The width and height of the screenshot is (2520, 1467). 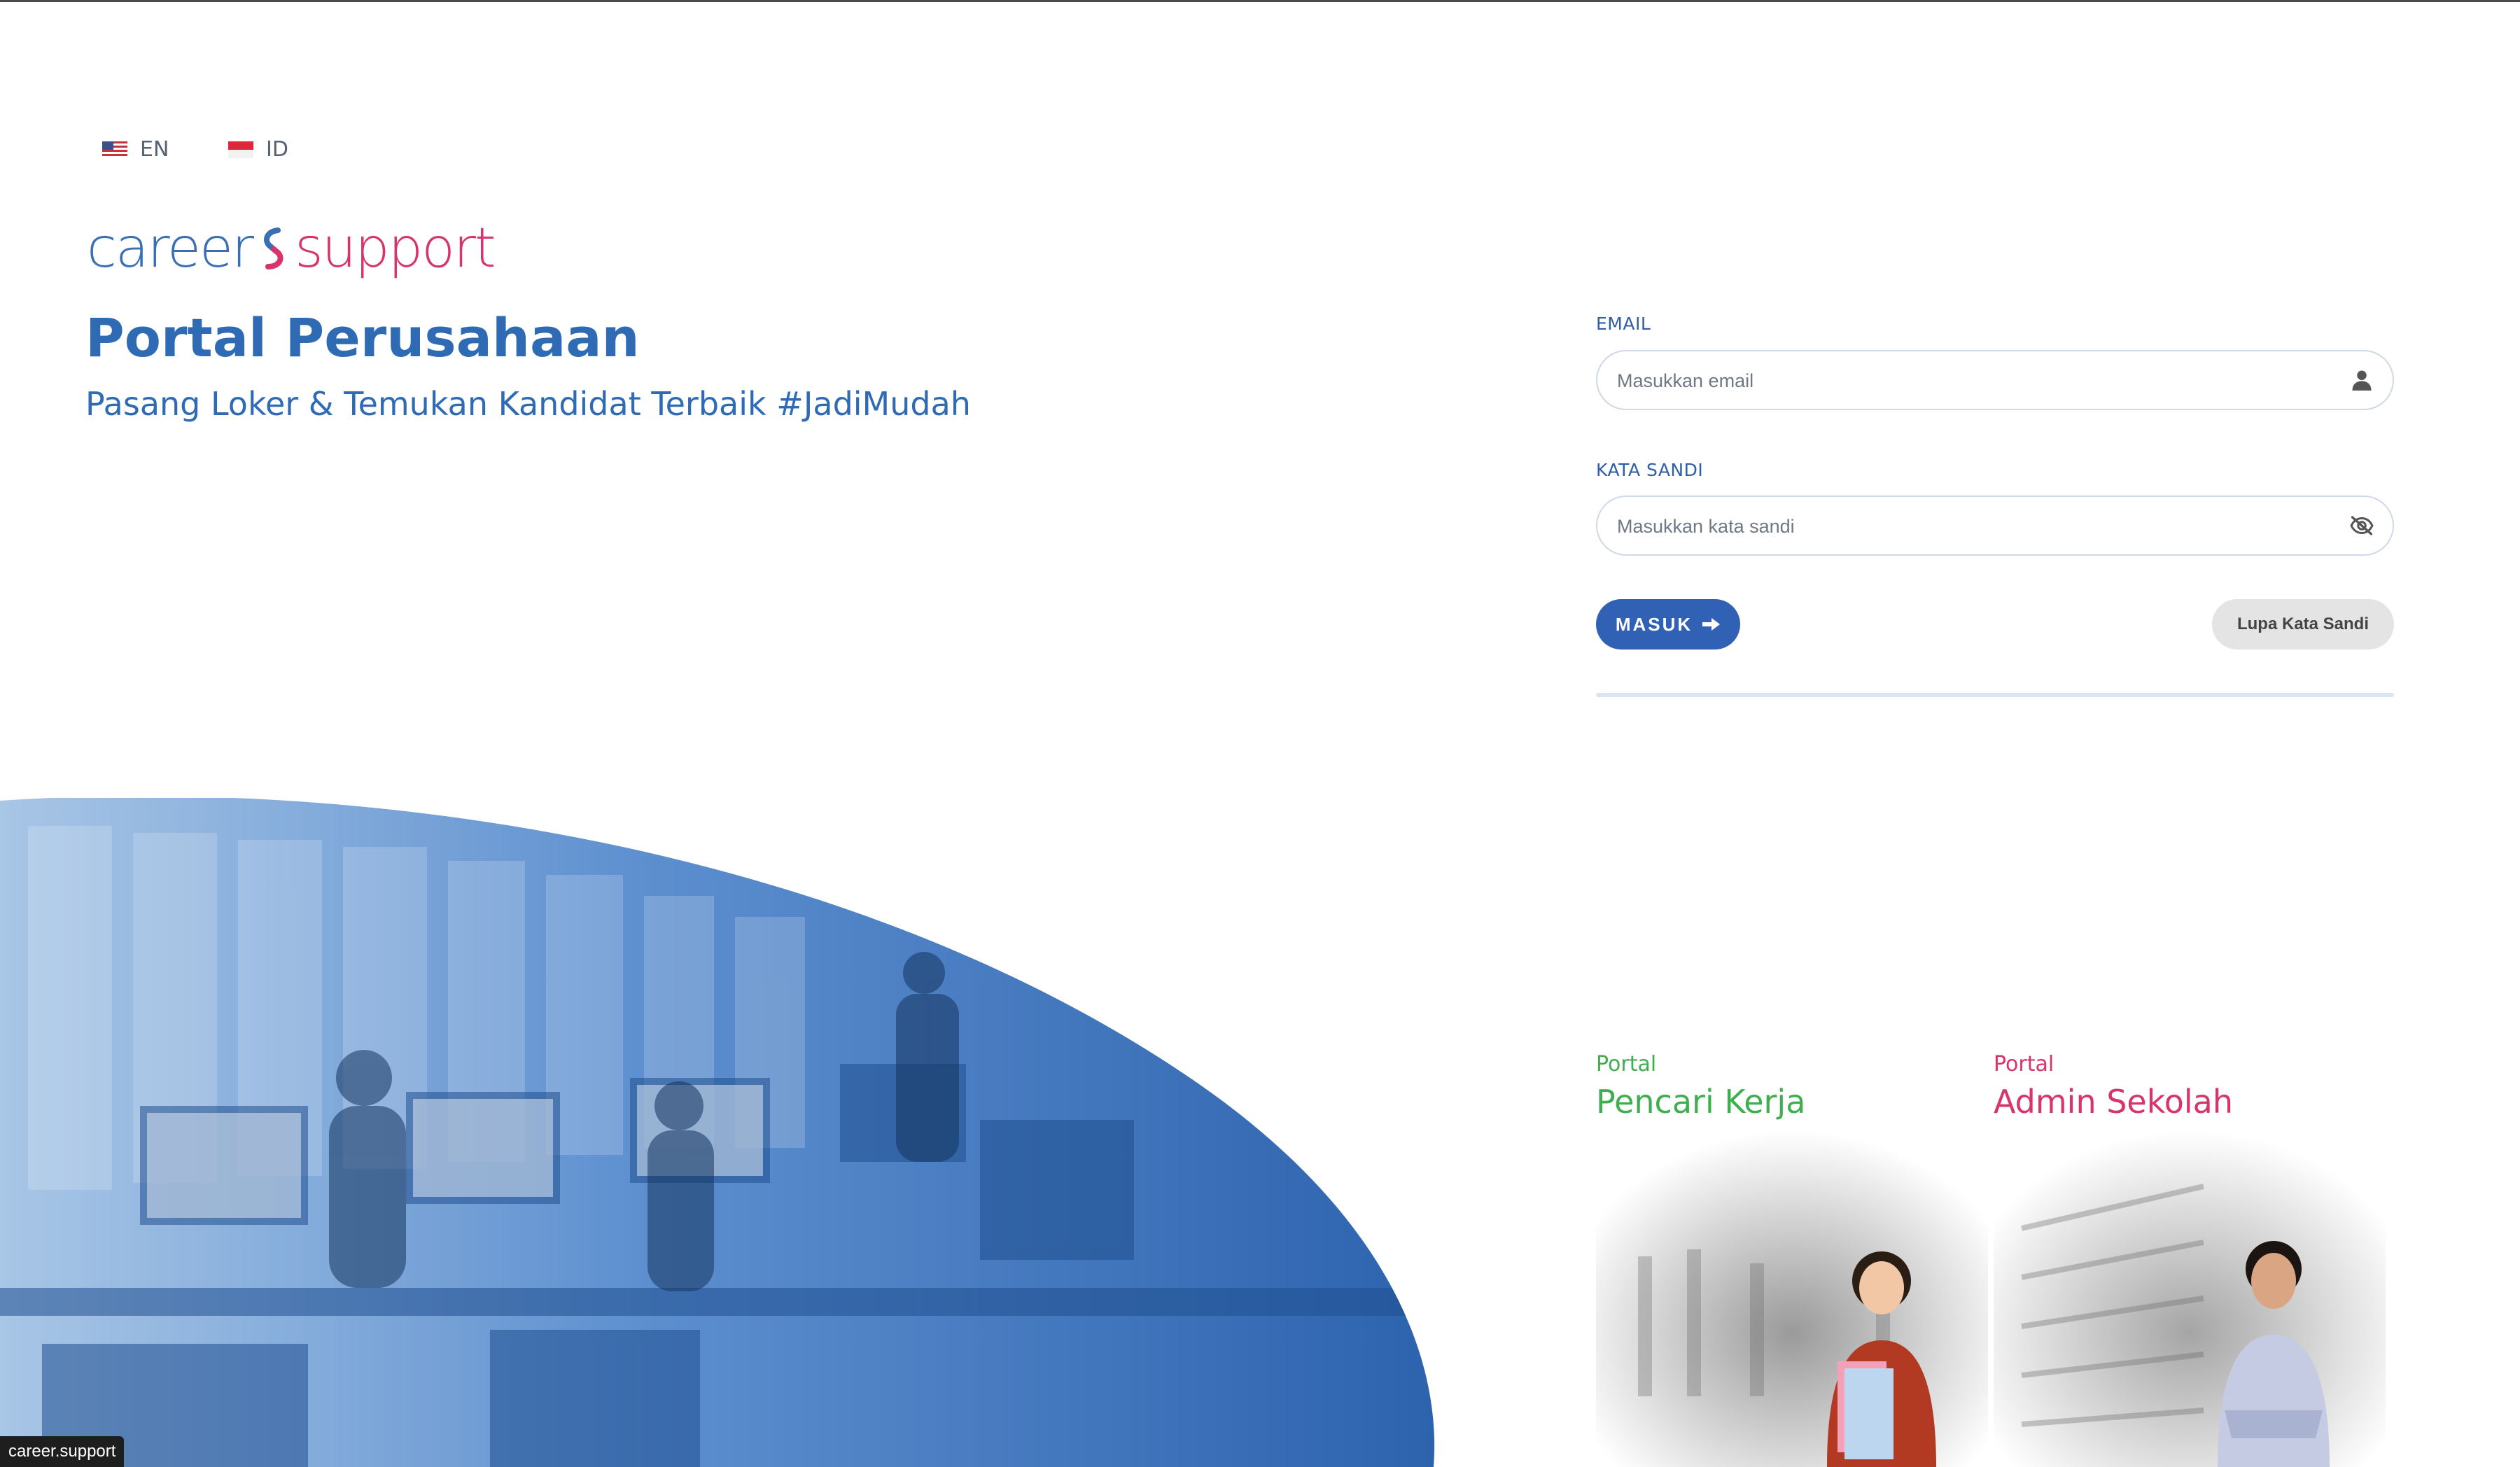 I want to click on form-divider, so click(x=1995, y=695).